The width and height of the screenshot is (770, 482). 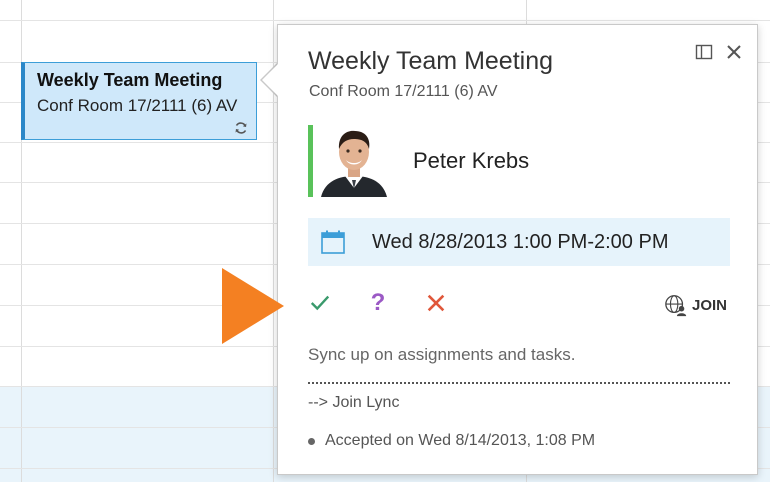 I want to click on meeting-title: Weekly Team Meeting, so click(x=431, y=61).